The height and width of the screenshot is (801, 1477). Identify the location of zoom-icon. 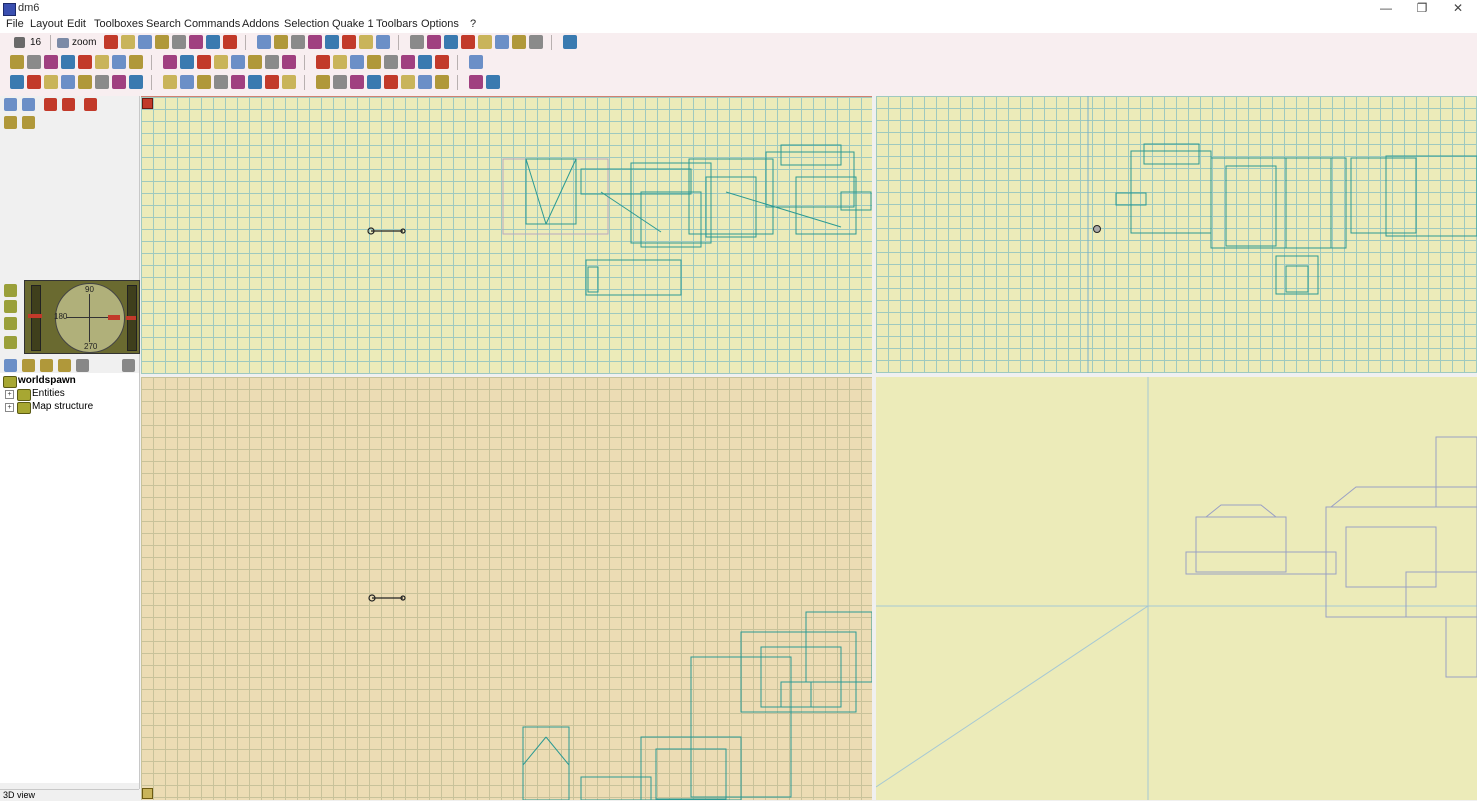
(63, 43).